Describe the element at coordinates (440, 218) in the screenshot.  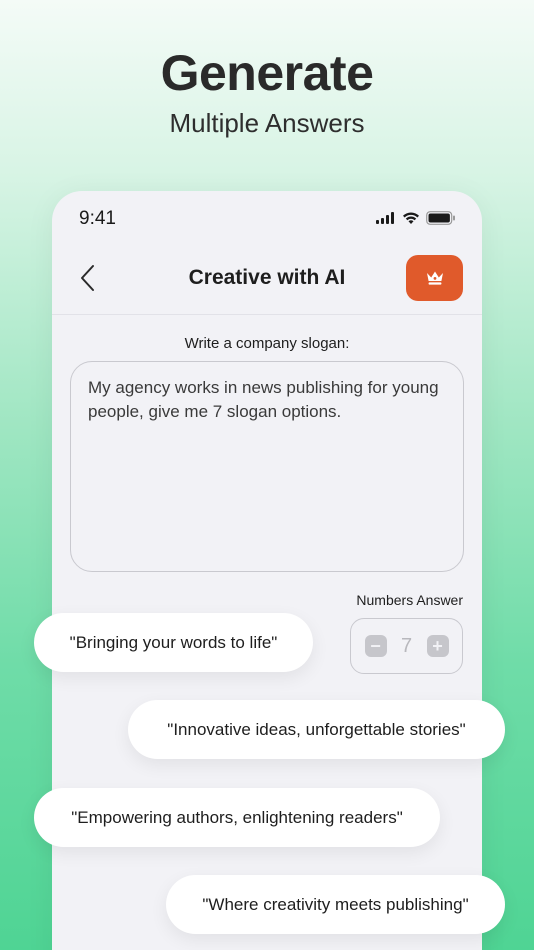
I see `battery-icon` at that location.